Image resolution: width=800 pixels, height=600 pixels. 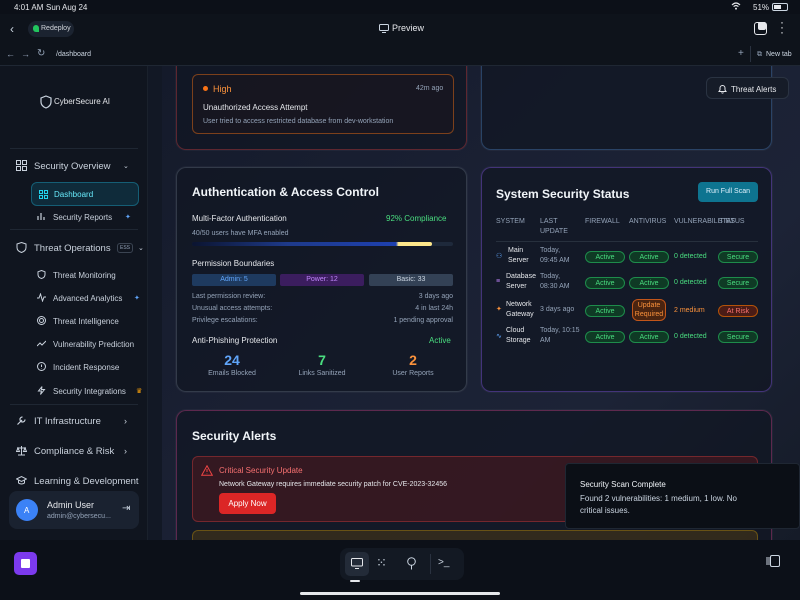 What do you see at coordinates (86, 321) in the screenshot?
I see `nav-label: Threat Intelligence` at bounding box center [86, 321].